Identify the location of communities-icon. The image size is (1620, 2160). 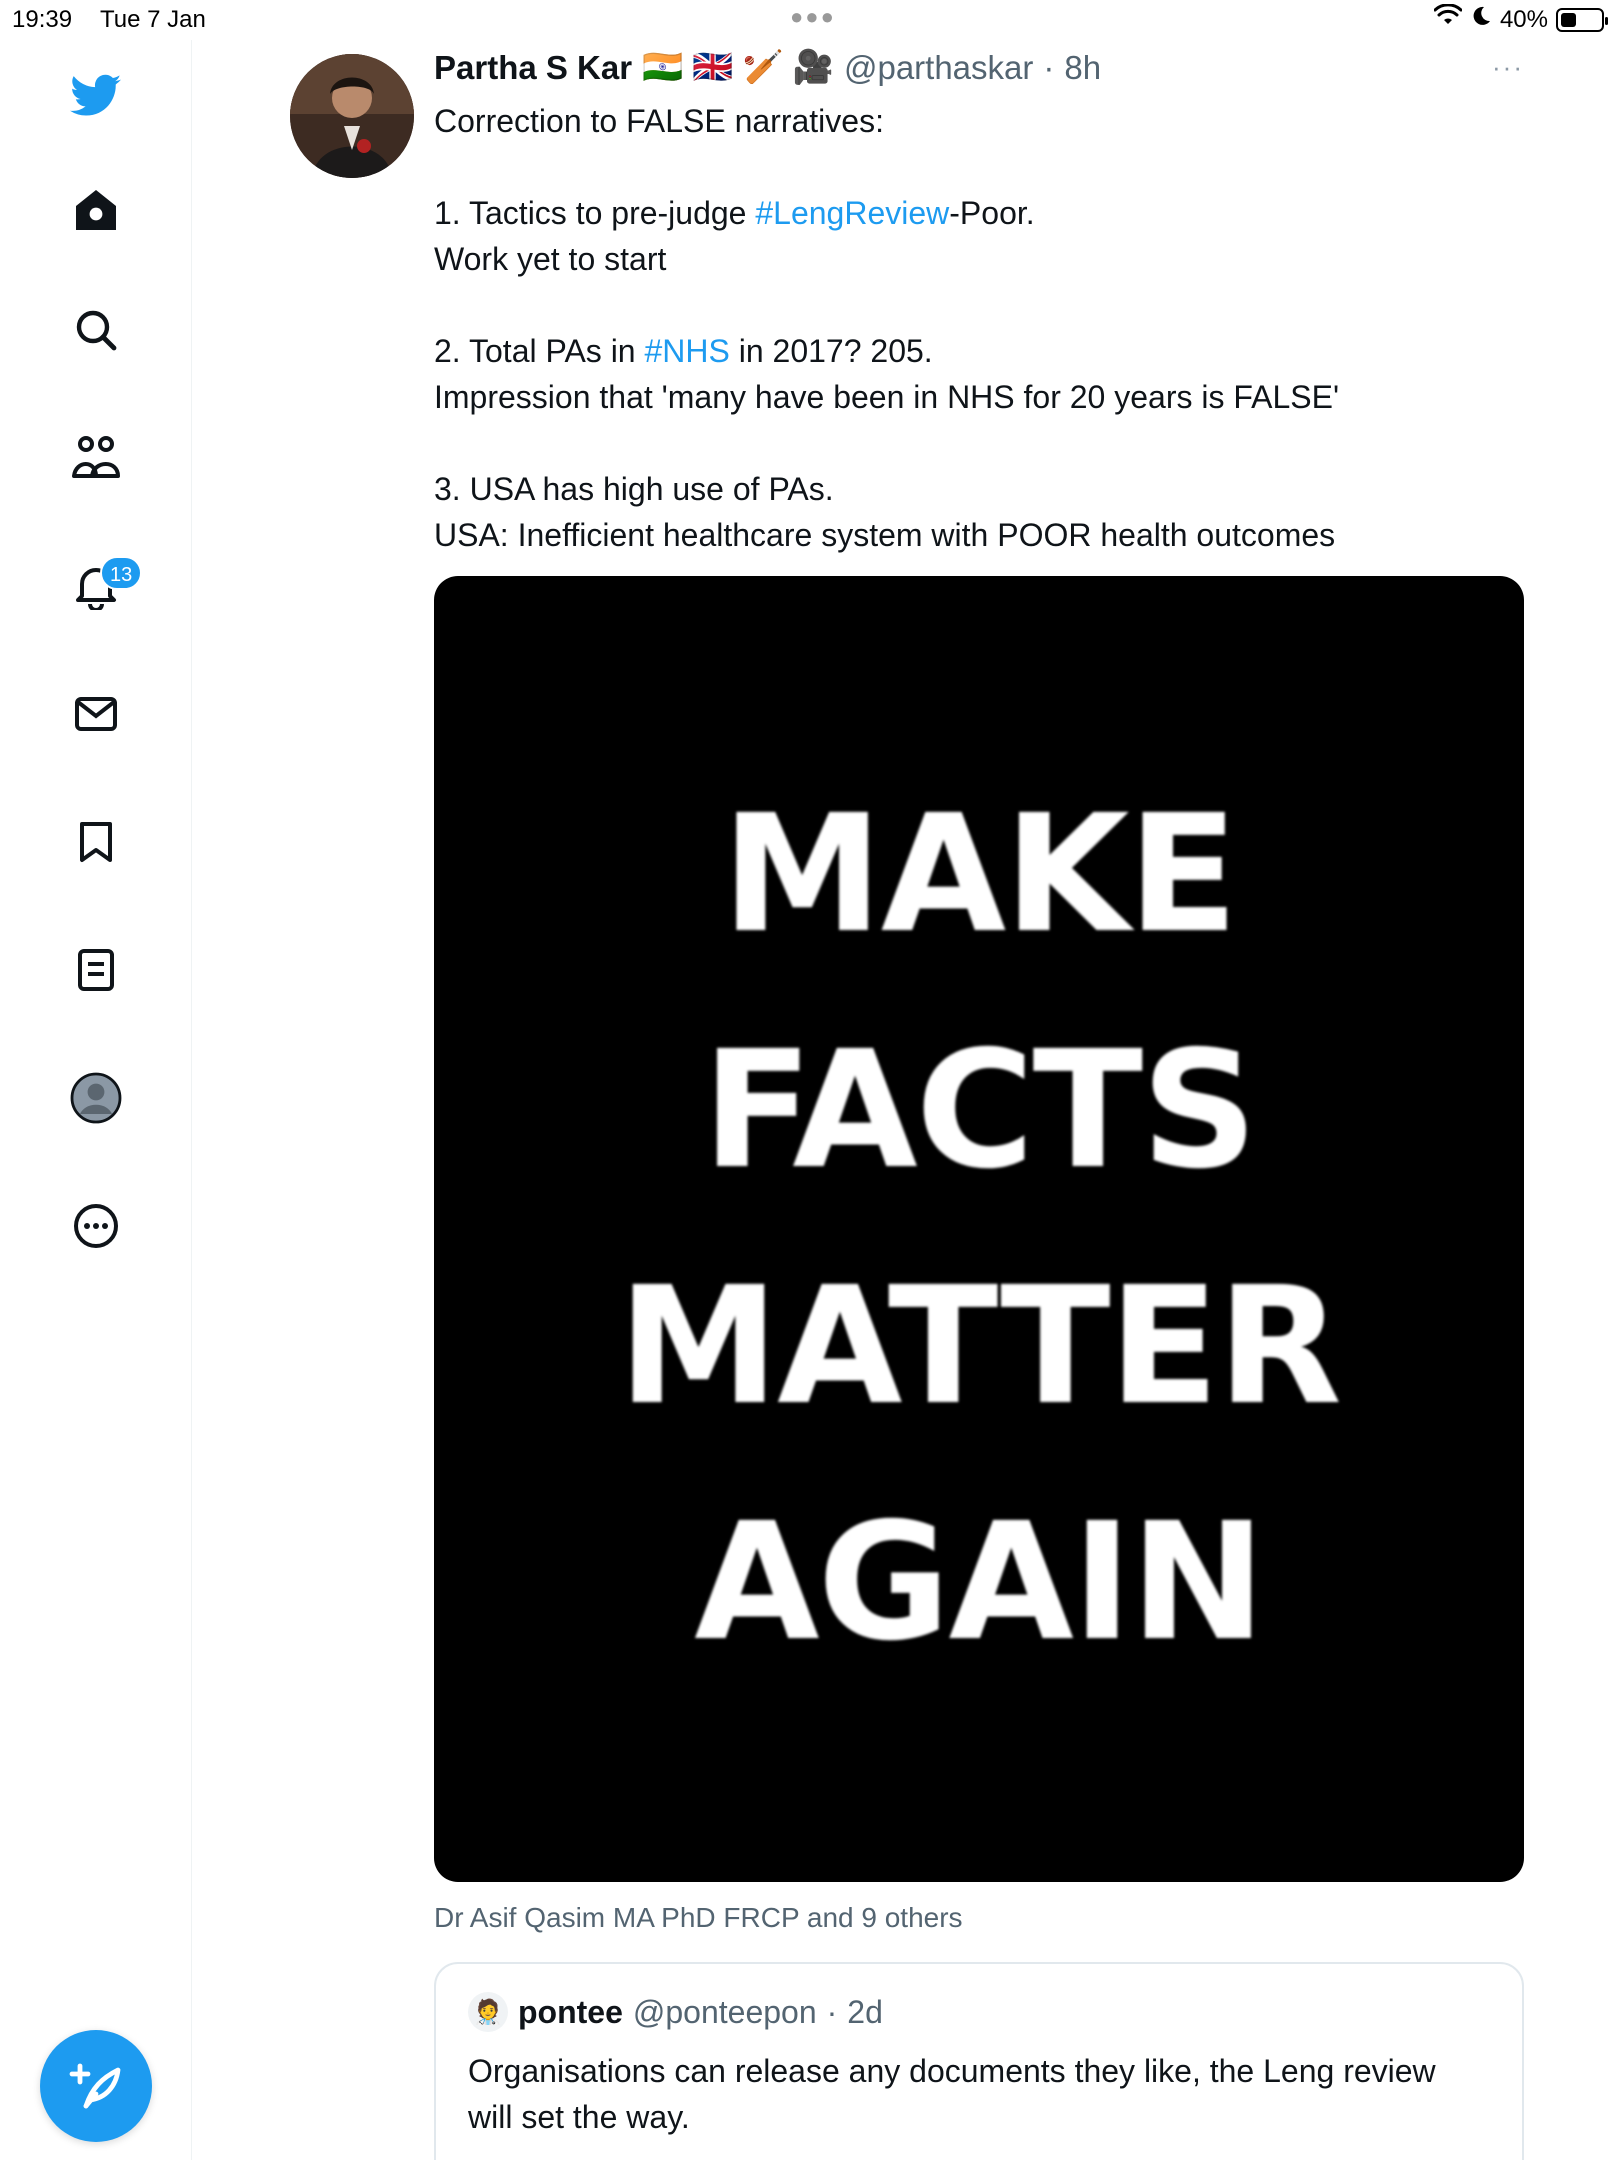
(96, 458).